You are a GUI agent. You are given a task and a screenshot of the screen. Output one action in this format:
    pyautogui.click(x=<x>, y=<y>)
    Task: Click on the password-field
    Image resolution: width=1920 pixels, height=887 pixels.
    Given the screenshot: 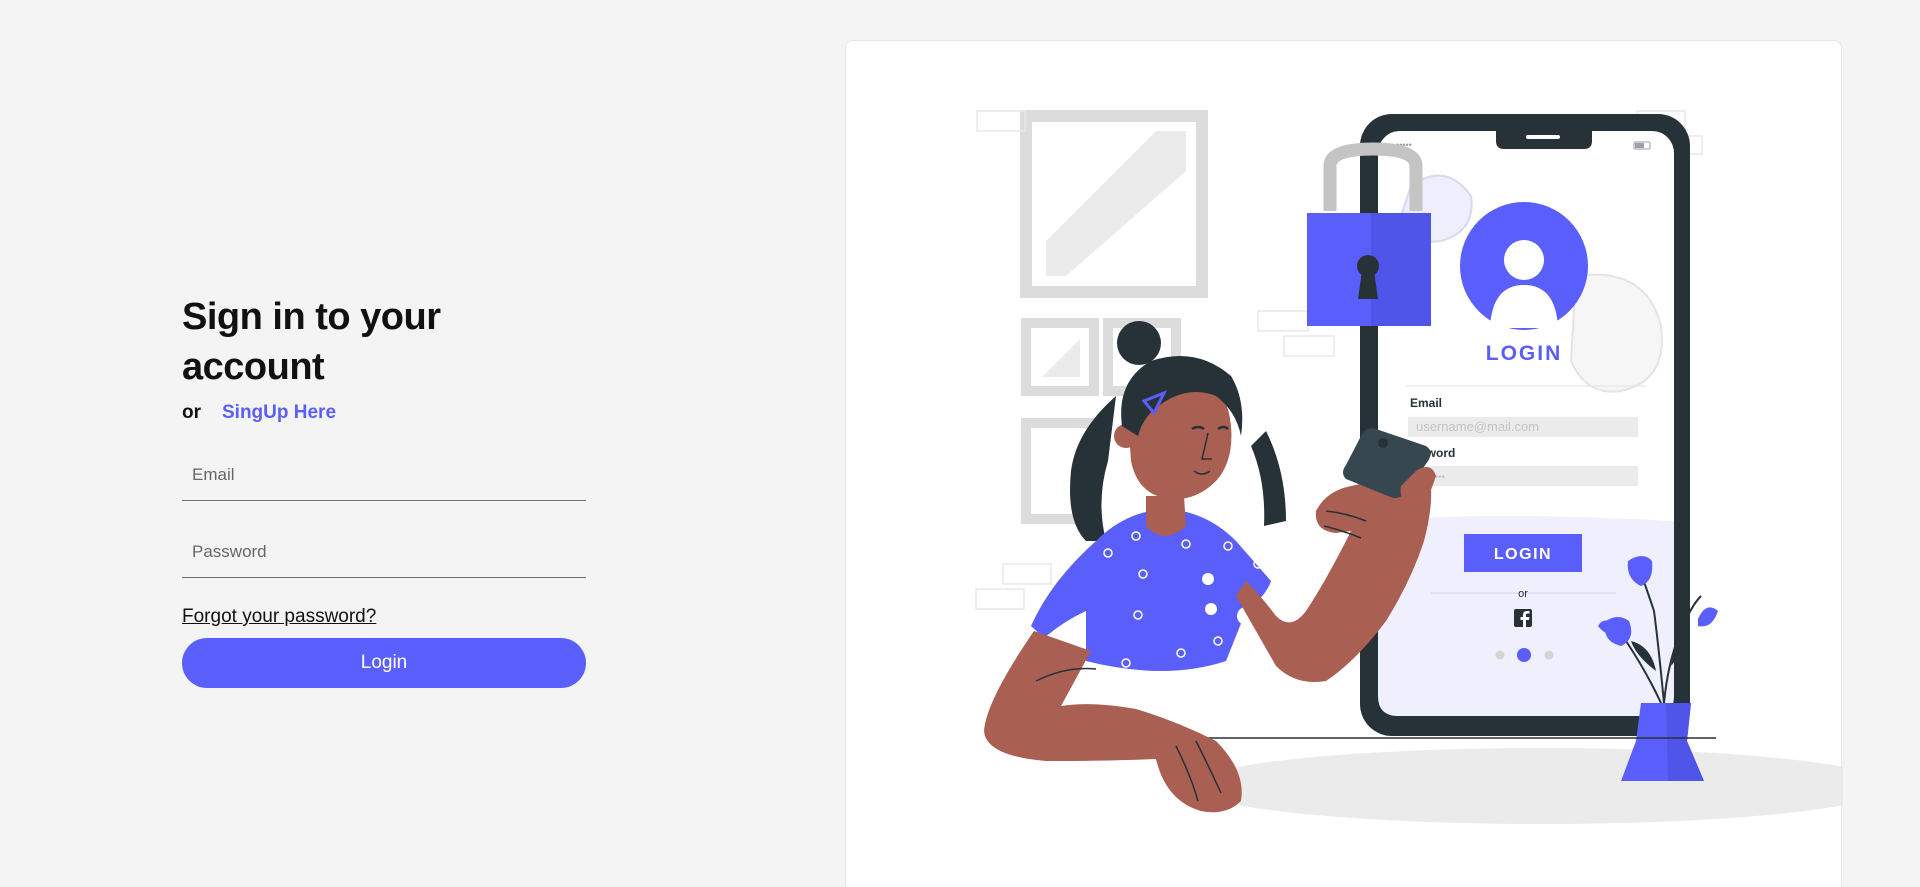 What is the action you would take?
    pyautogui.click(x=384, y=552)
    